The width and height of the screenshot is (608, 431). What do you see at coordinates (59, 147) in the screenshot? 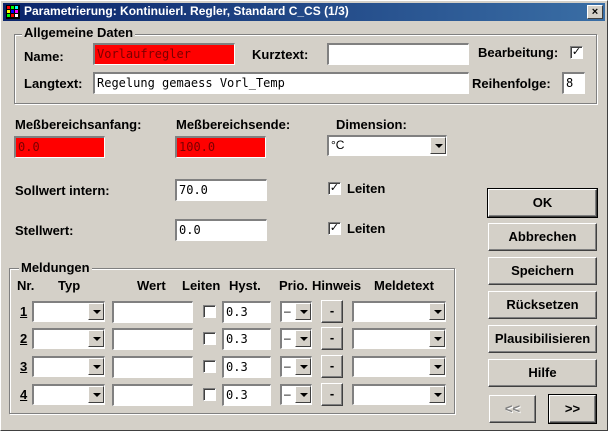
I see `messbereichsanfang-field: 0.0` at bounding box center [59, 147].